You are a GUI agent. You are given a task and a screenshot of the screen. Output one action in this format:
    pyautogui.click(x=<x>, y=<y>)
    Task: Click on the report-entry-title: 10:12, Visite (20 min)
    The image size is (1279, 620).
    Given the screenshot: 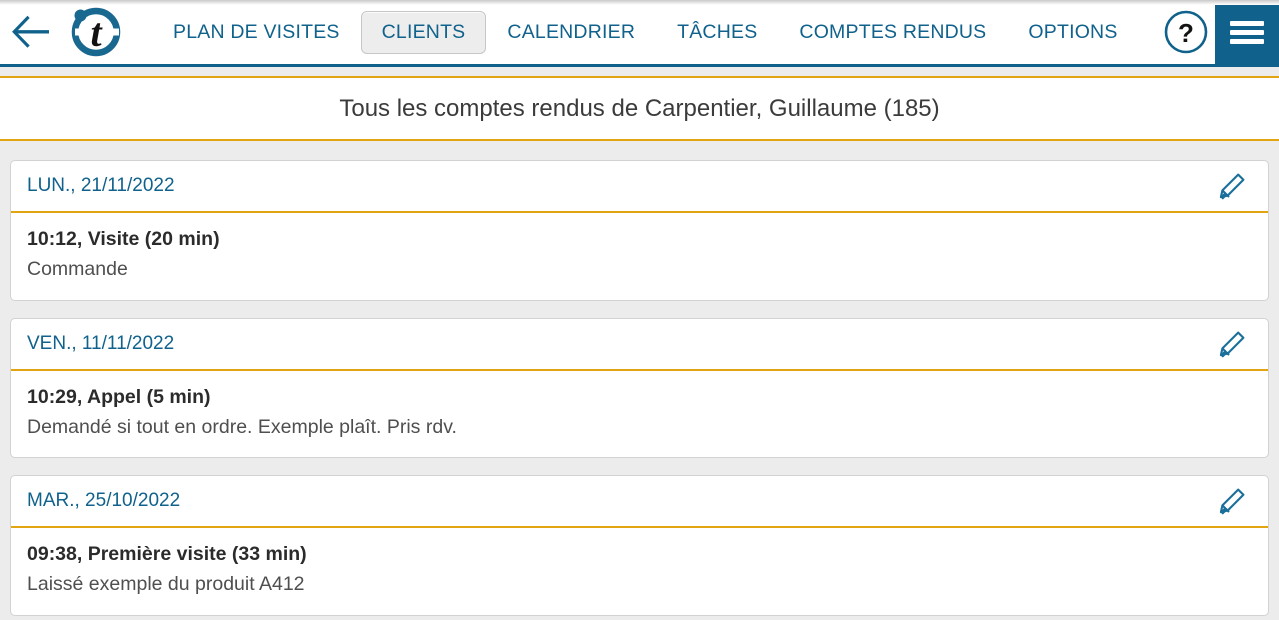 What is the action you would take?
    pyautogui.click(x=123, y=239)
    